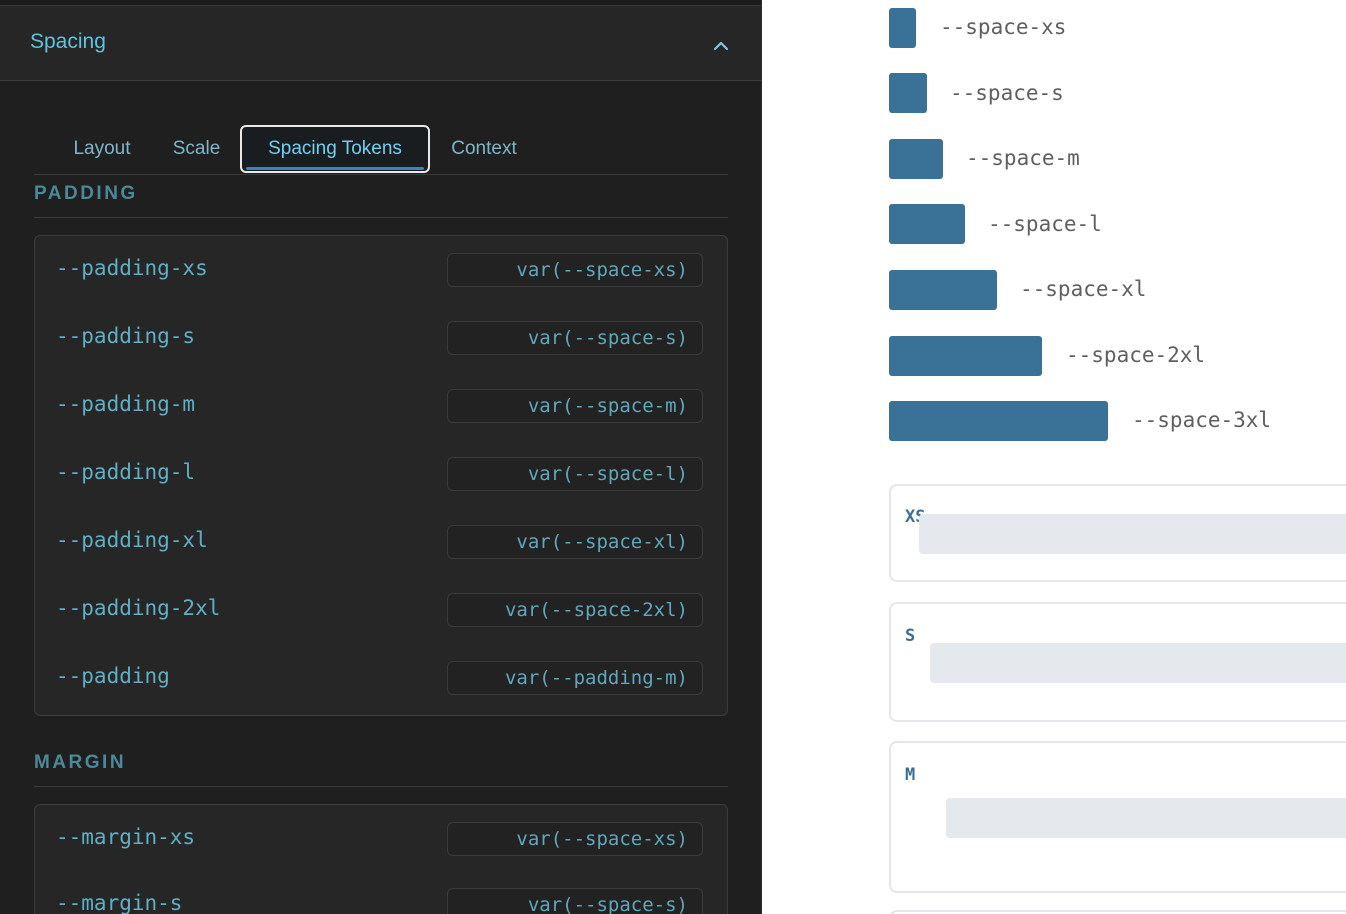 Image resolution: width=1346 pixels, height=914 pixels. Describe the element at coordinates (381, 610) in the screenshot. I see `token-row: --padding-2xl var(--space-2xl)` at that location.